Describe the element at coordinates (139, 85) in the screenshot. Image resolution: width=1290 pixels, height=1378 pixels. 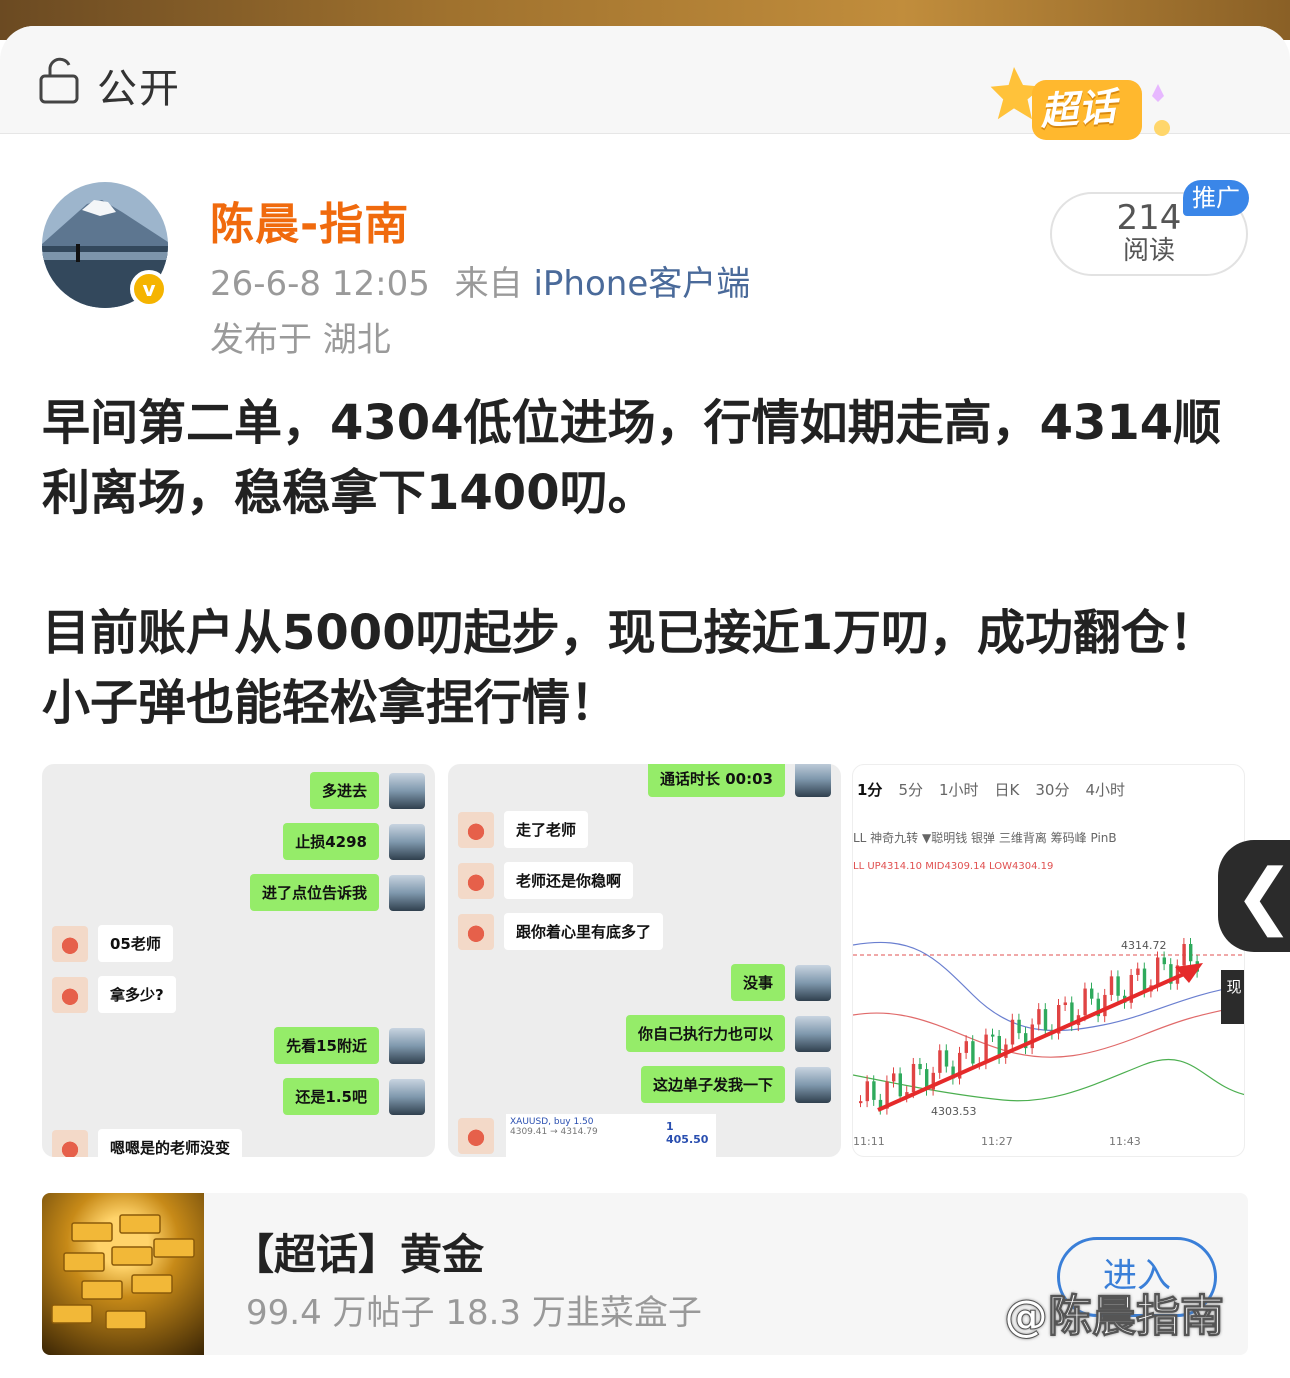
I see `visibility-label: 公开` at that location.